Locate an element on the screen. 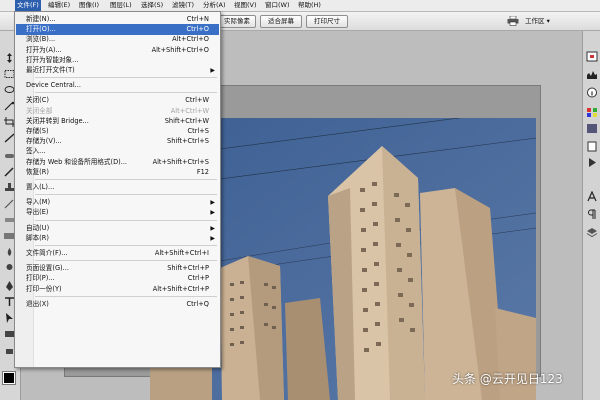 The height and width of the screenshot is (400, 600). menu-filter: 滤镜(T) is located at coordinates (183, 5).